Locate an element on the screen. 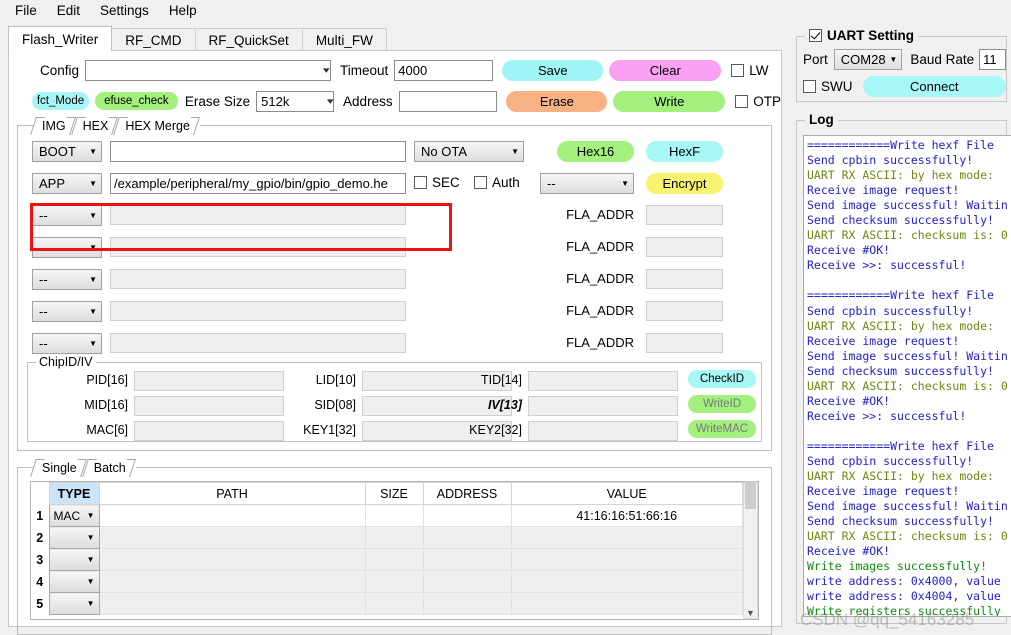  col-type: TYPE is located at coordinates (74, 493).